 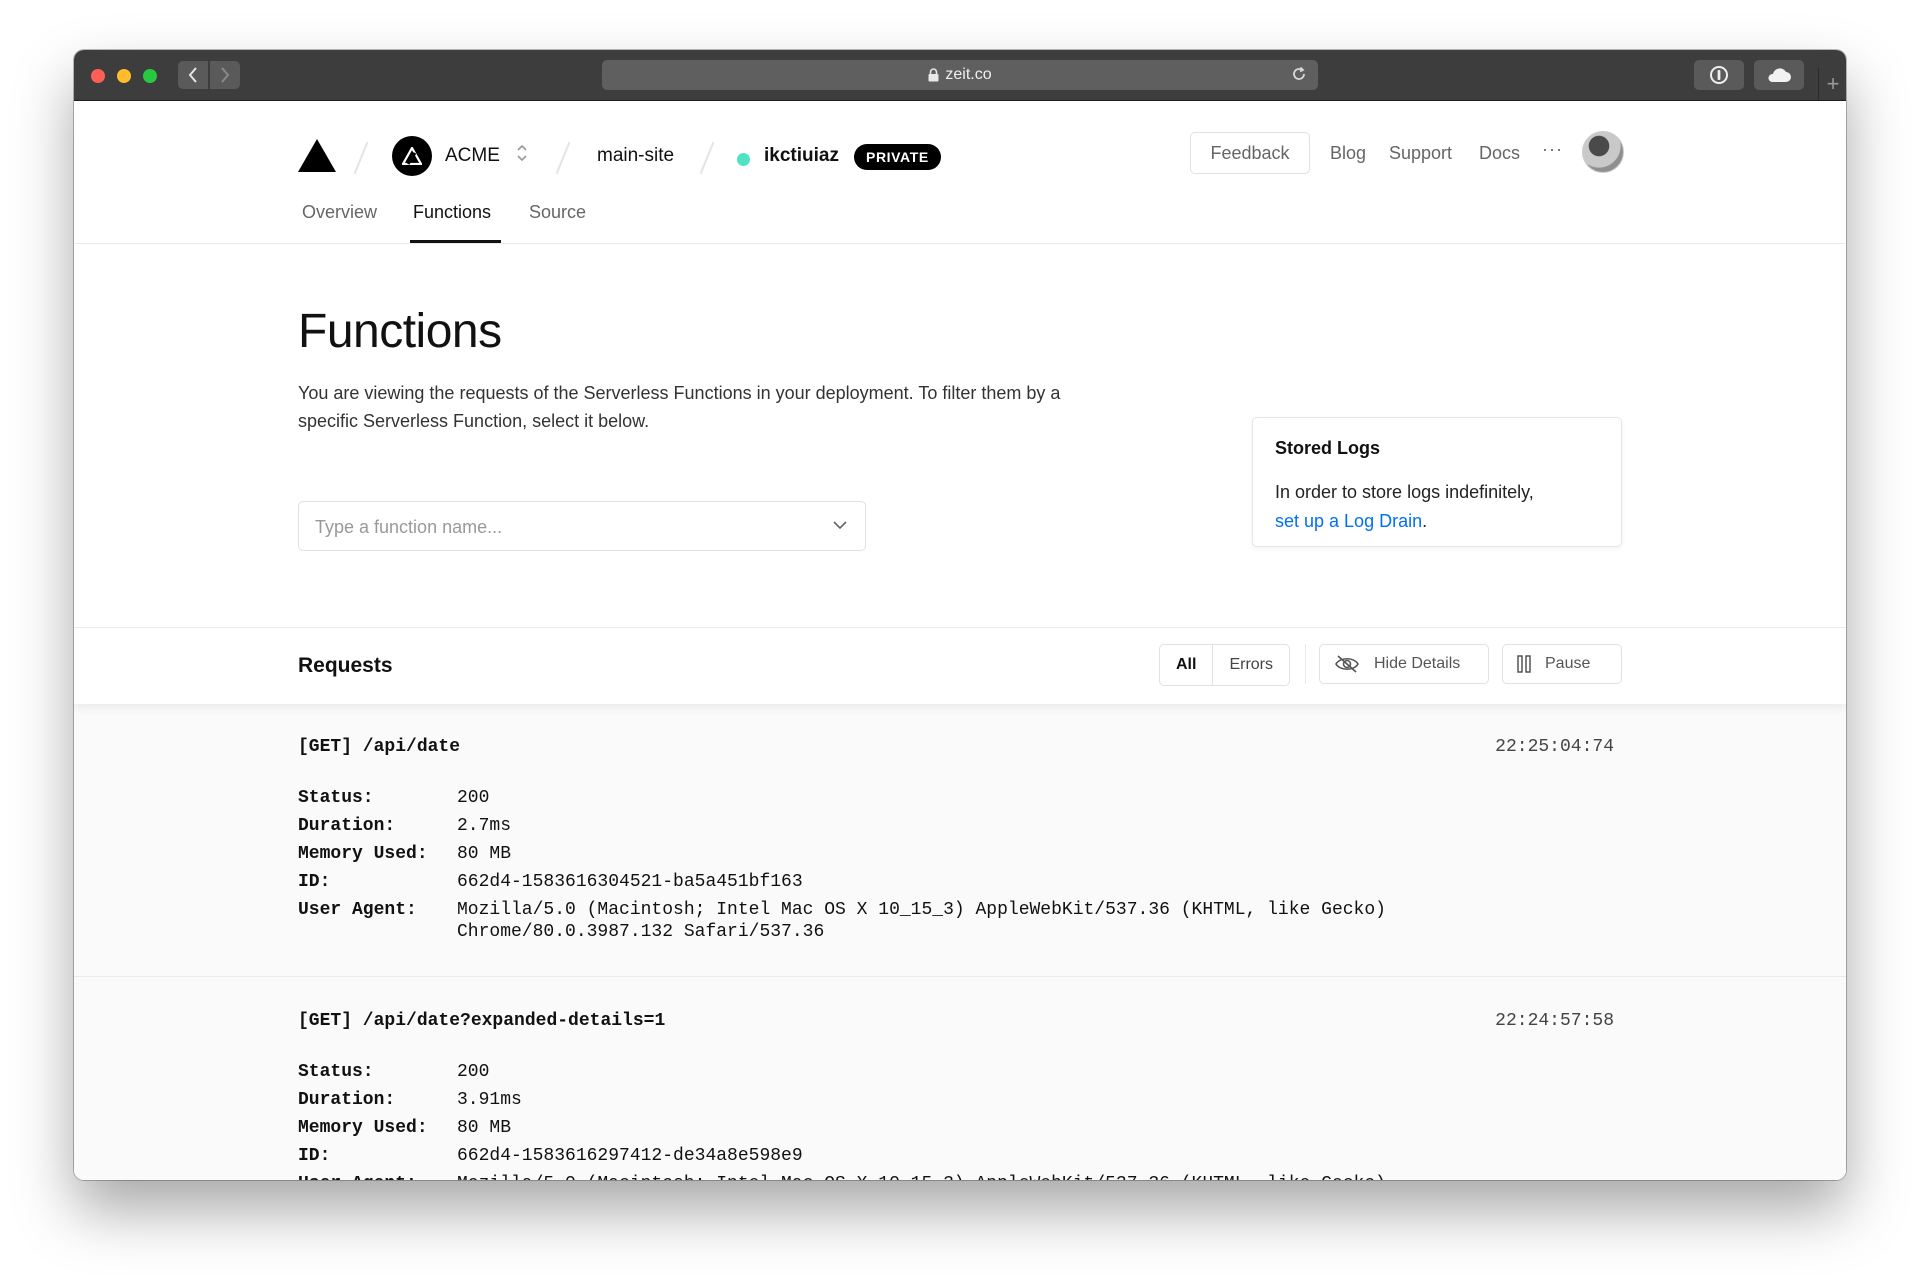 What do you see at coordinates (1299, 74) in the screenshot?
I see `reload-icon` at bounding box center [1299, 74].